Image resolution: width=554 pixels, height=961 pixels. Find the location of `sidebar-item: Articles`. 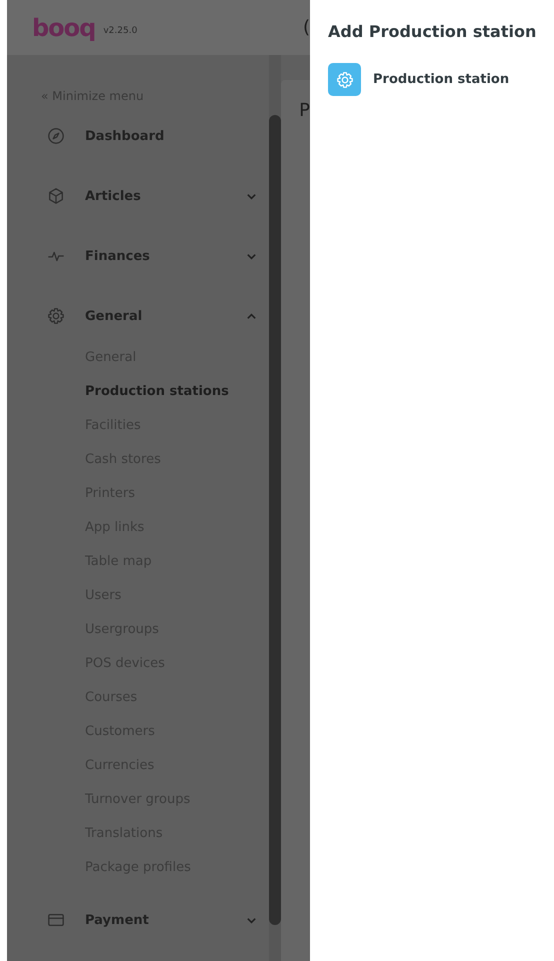

sidebar-item: Articles is located at coordinates (138, 196).